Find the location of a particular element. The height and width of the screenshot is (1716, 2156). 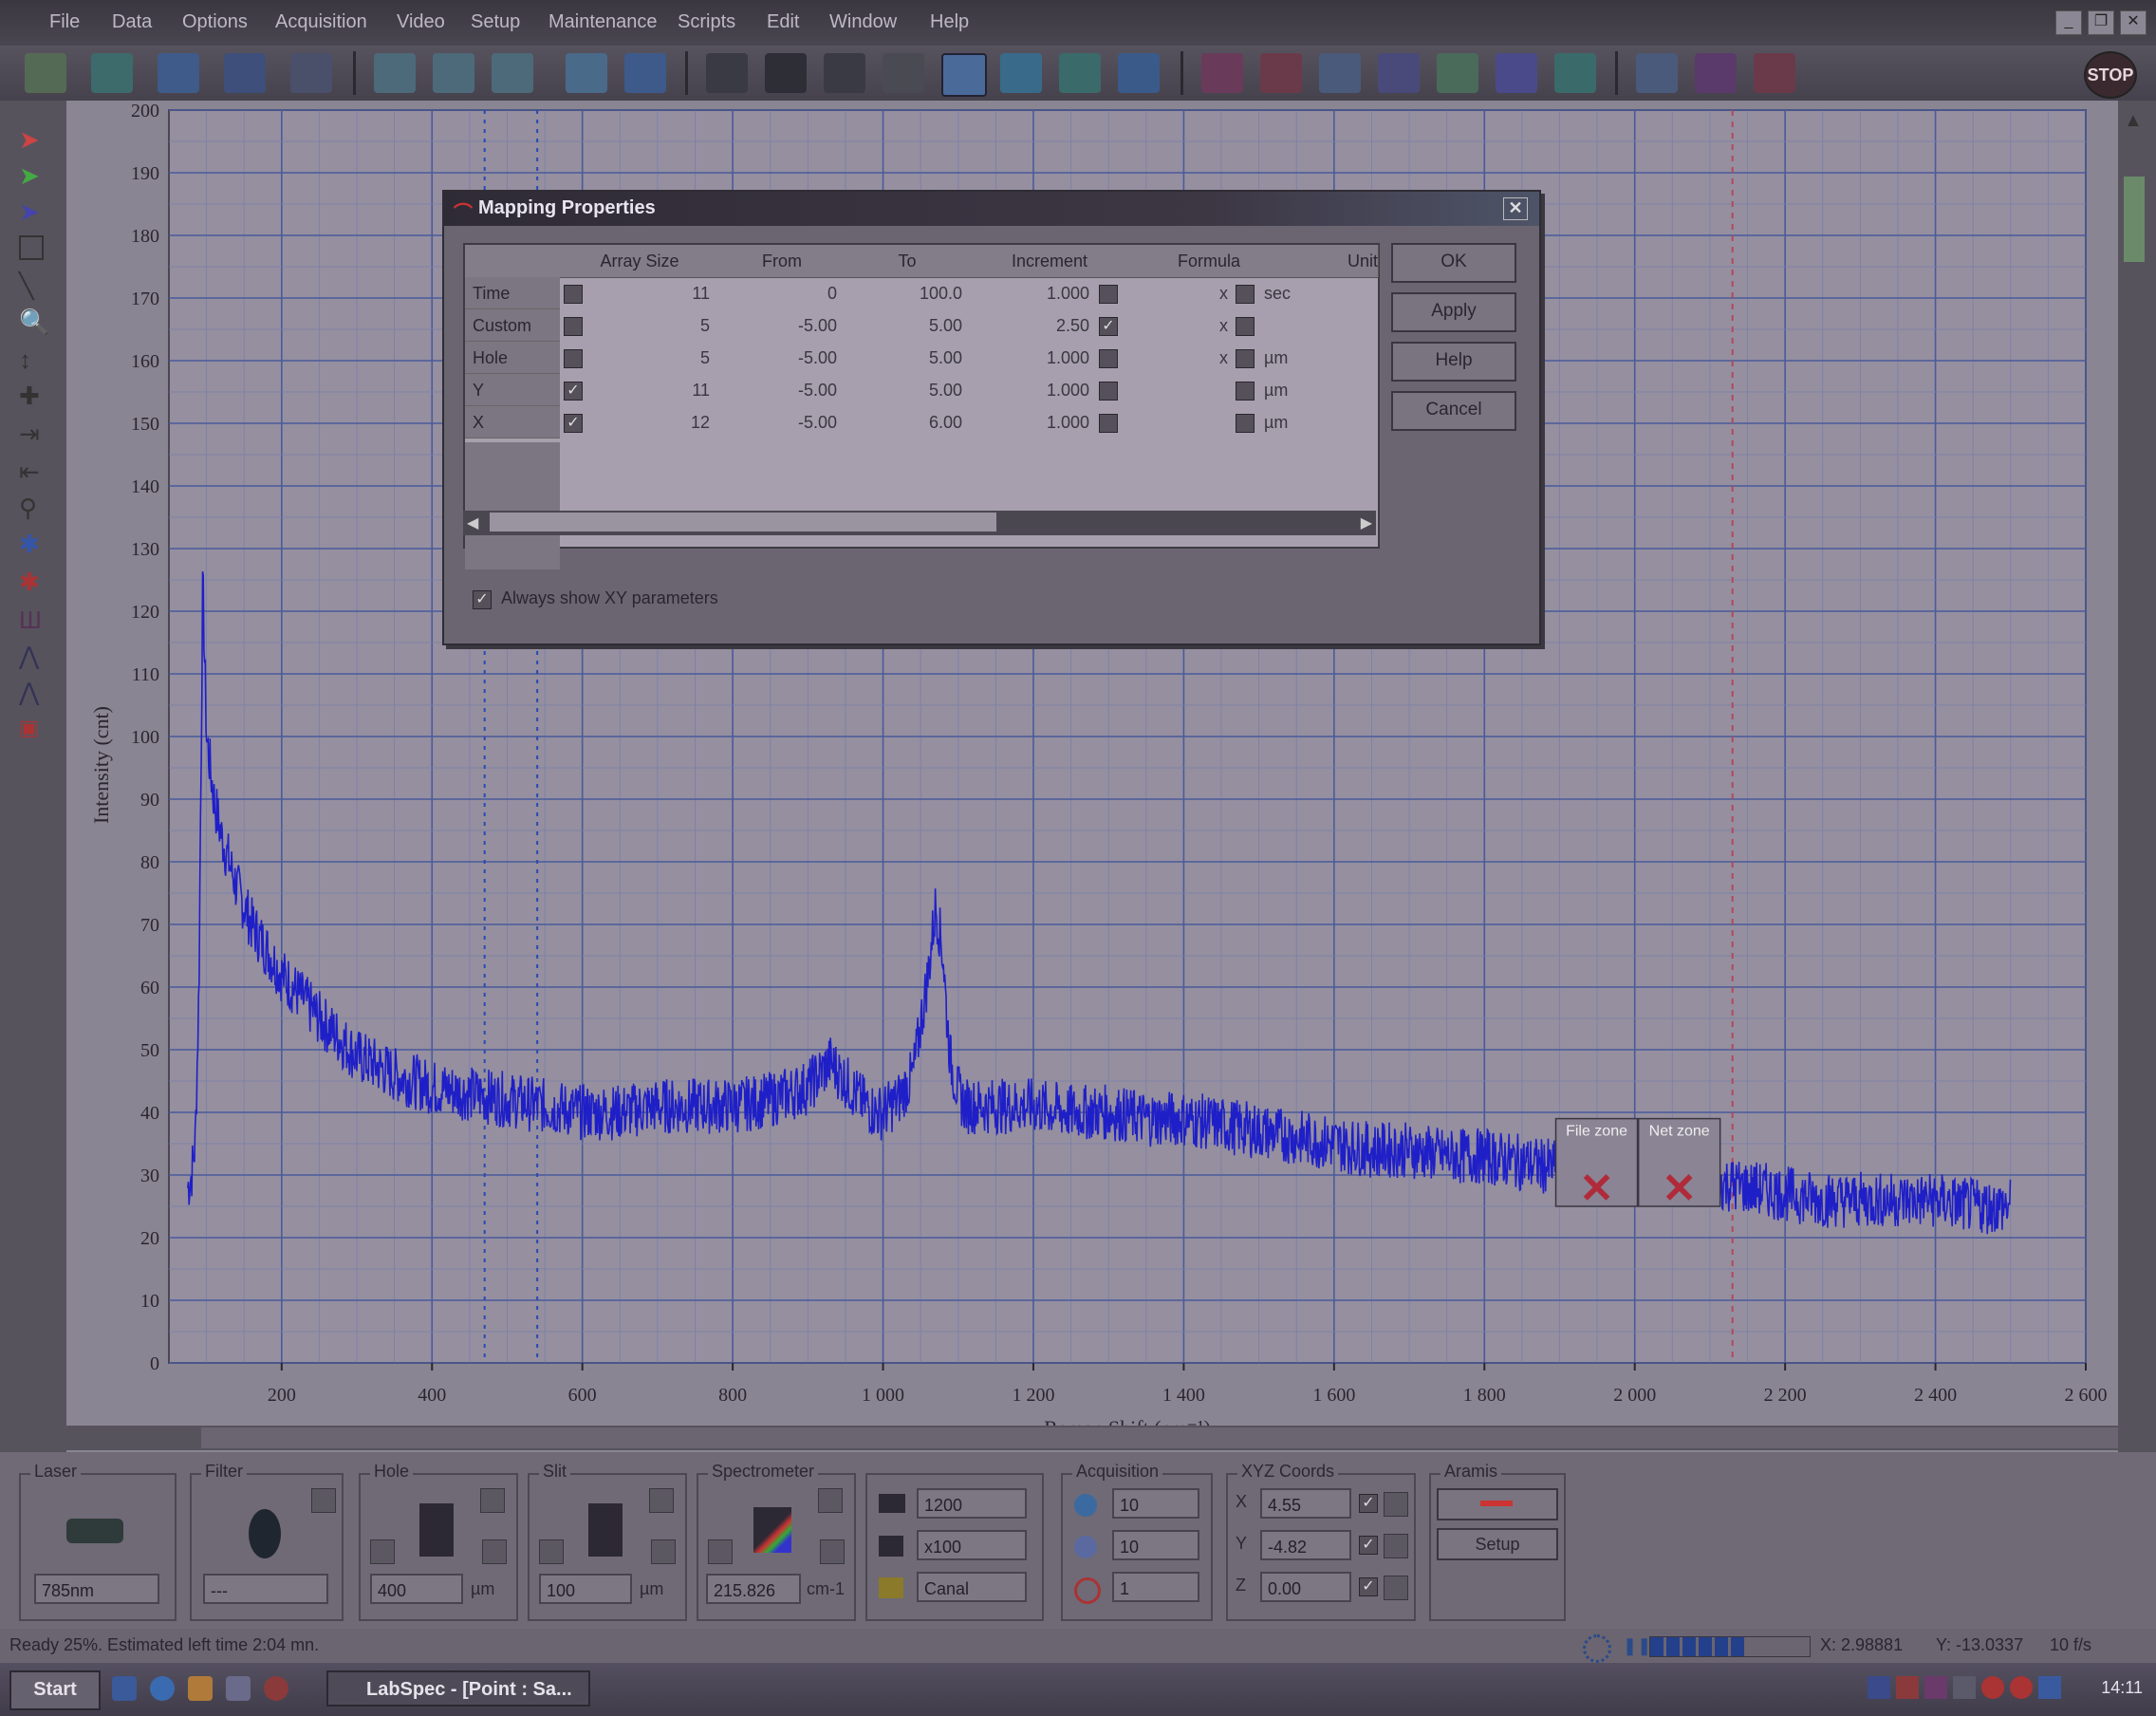

laser-select: 785nm is located at coordinates (96, 1589).